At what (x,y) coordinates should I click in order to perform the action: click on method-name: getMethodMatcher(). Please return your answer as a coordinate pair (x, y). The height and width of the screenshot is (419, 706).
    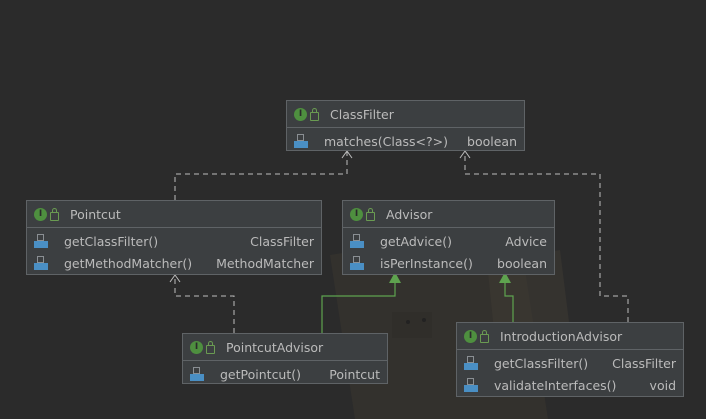
    Looking at the image, I should click on (128, 263).